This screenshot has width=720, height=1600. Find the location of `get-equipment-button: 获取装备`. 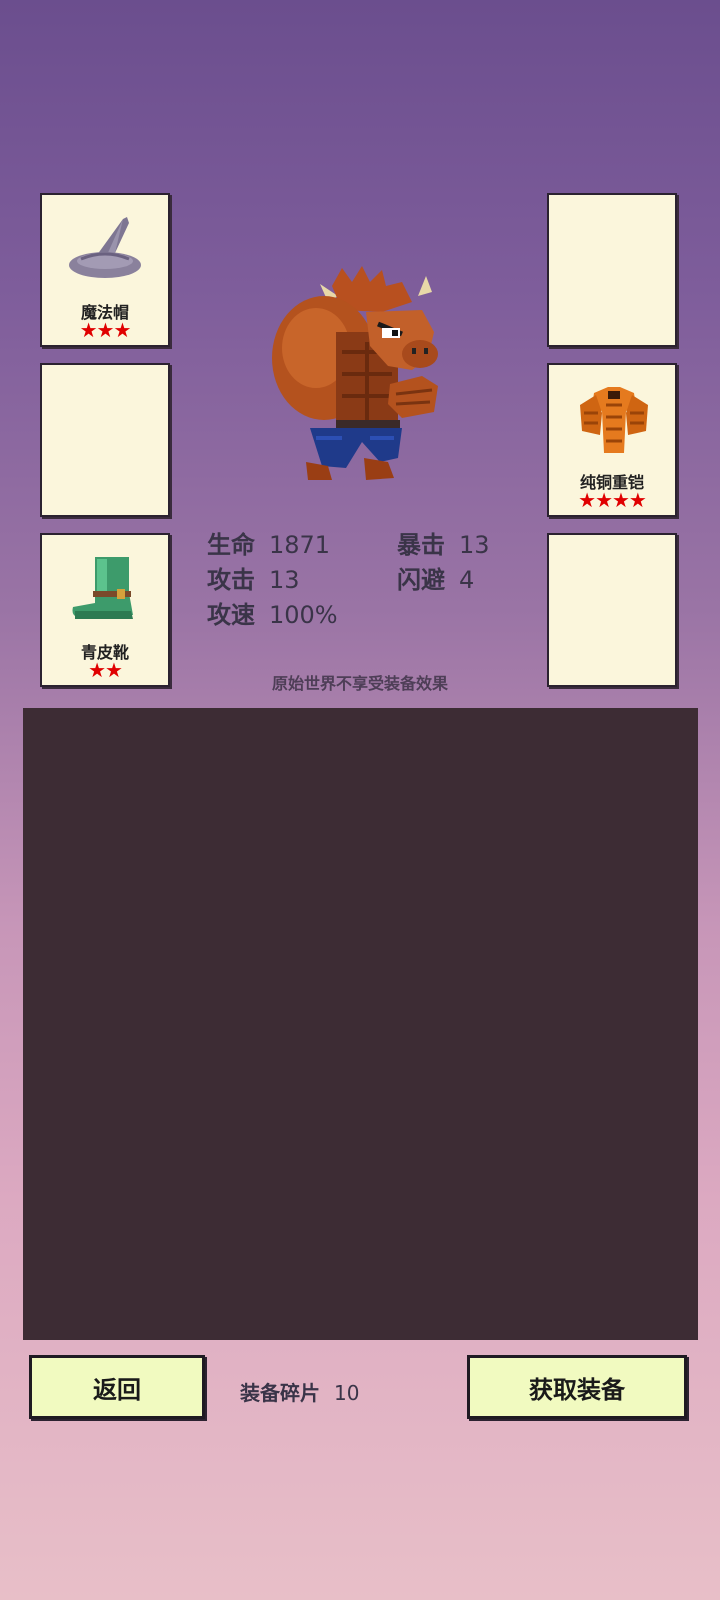

get-equipment-button: 获取装备 is located at coordinates (577, 1387).